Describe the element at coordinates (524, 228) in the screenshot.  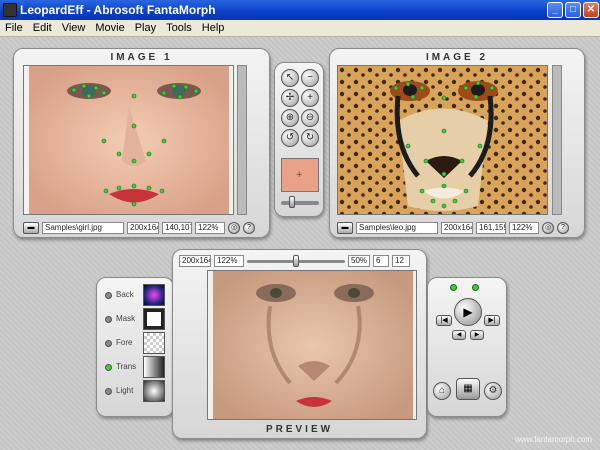
I see `image2-zoom: 122%` at that location.